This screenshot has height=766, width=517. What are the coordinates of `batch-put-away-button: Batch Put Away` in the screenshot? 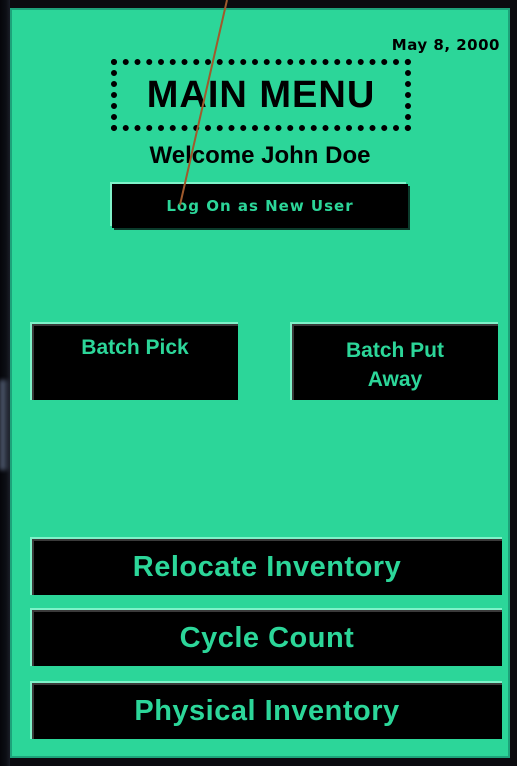 It's located at (394, 361).